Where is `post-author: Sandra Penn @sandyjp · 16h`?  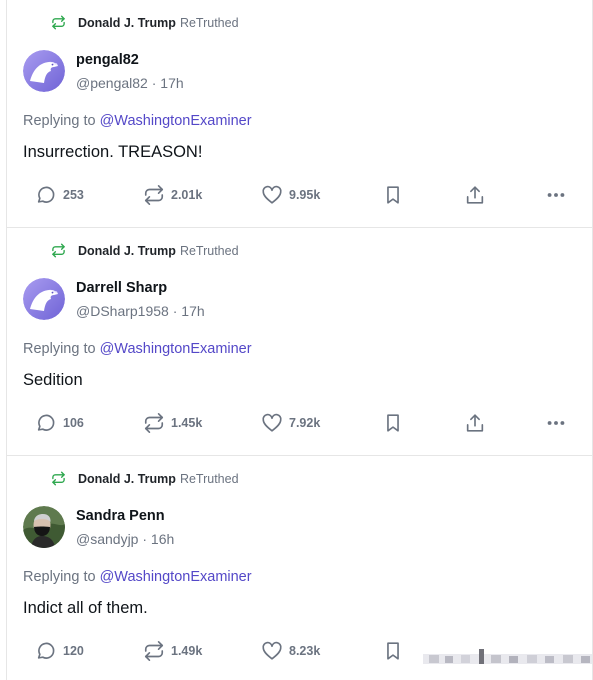 post-author: Sandra Penn @sandyjp · 16h is located at coordinates (98, 527).